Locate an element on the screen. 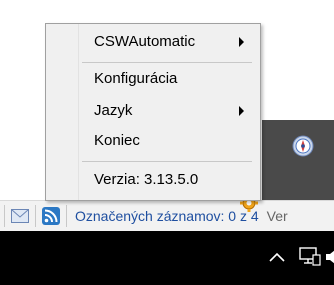 Image resolution: width=334 pixels, height=285 pixels. rss-feed-icon is located at coordinates (51, 216).